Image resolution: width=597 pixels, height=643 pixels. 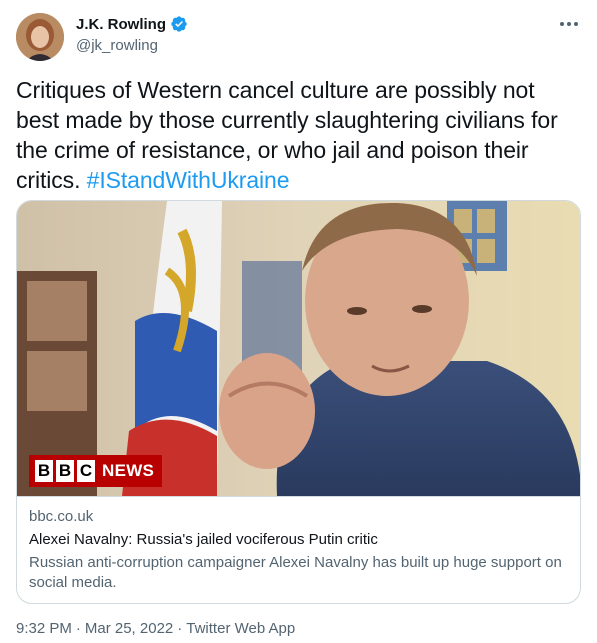 I want to click on tweet-meta: 9:32 PM · Mar 25, 2022 · Twitter Web App, so click(x=155, y=628).